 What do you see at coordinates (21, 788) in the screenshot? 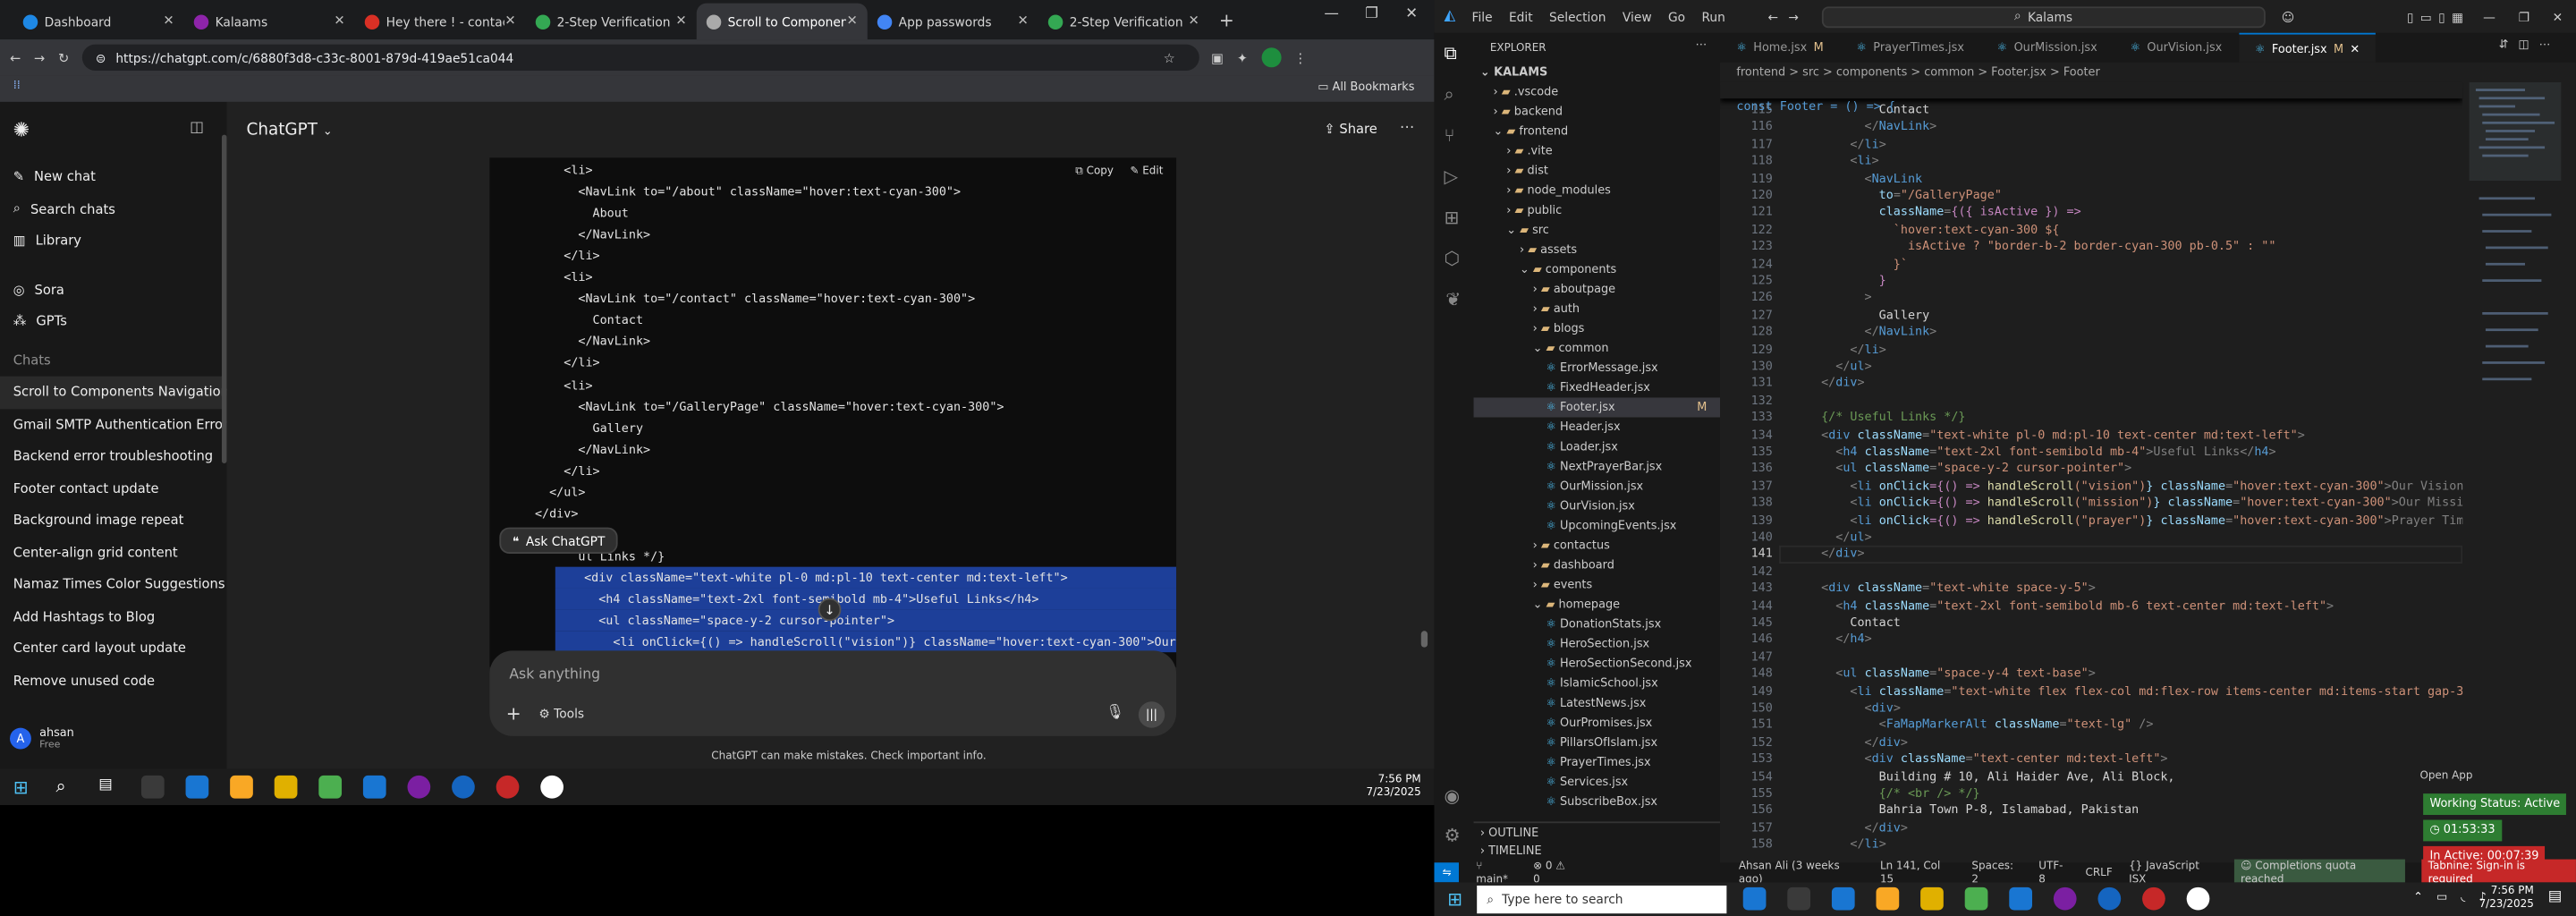
I see `windows-start-icon: ⊞` at bounding box center [21, 788].